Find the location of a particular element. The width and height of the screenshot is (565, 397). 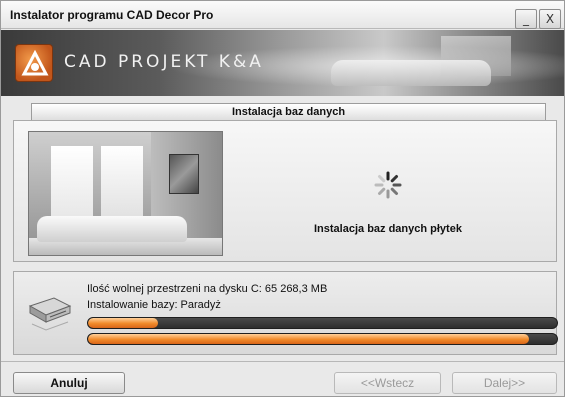

overall-progress-fill is located at coordinates (308, 339).